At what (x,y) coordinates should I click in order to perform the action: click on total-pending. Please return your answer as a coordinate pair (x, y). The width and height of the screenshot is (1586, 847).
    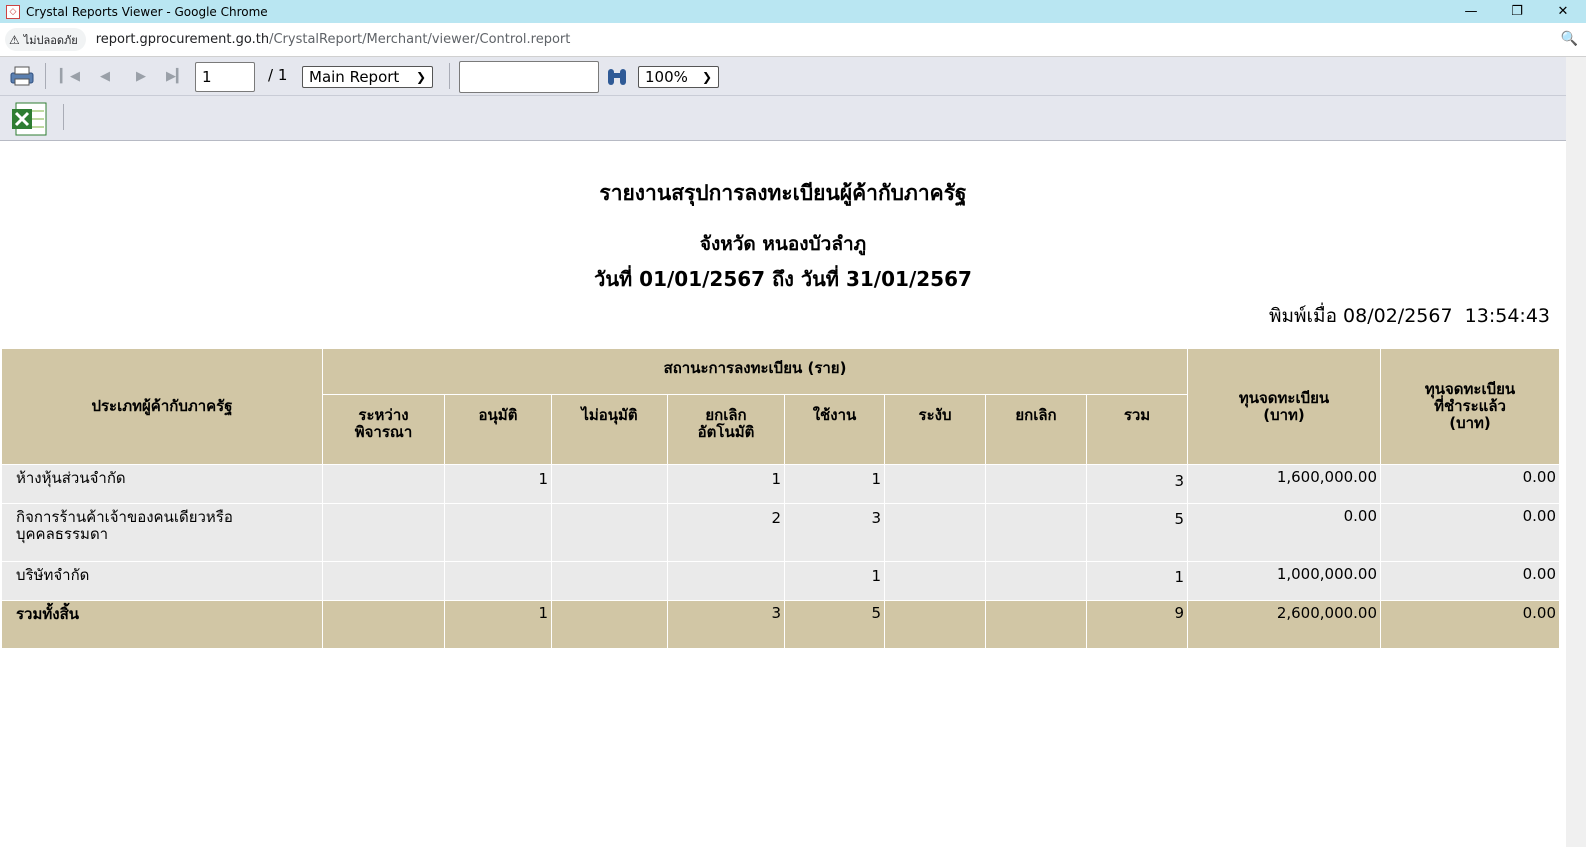
    Looking at the image, I should click on (383, 624).